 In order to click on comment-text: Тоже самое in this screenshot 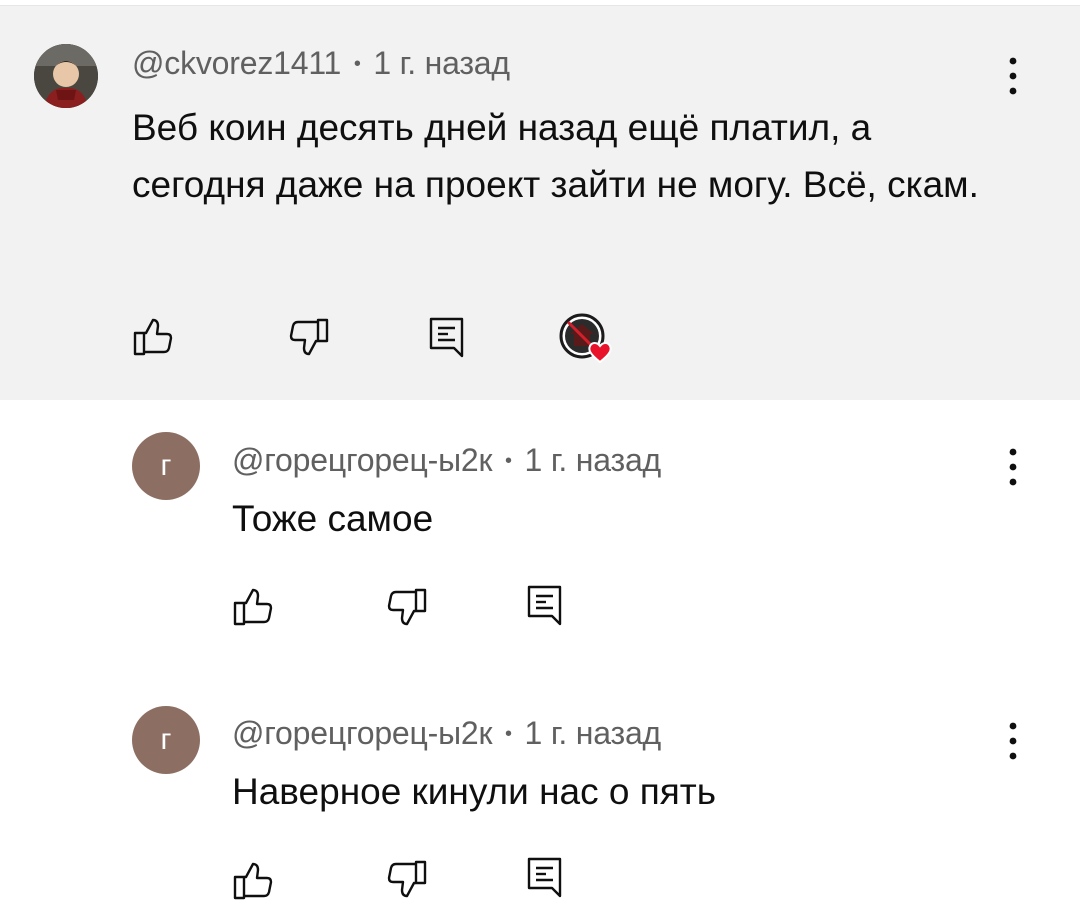, I will do `click(333, 518)`.